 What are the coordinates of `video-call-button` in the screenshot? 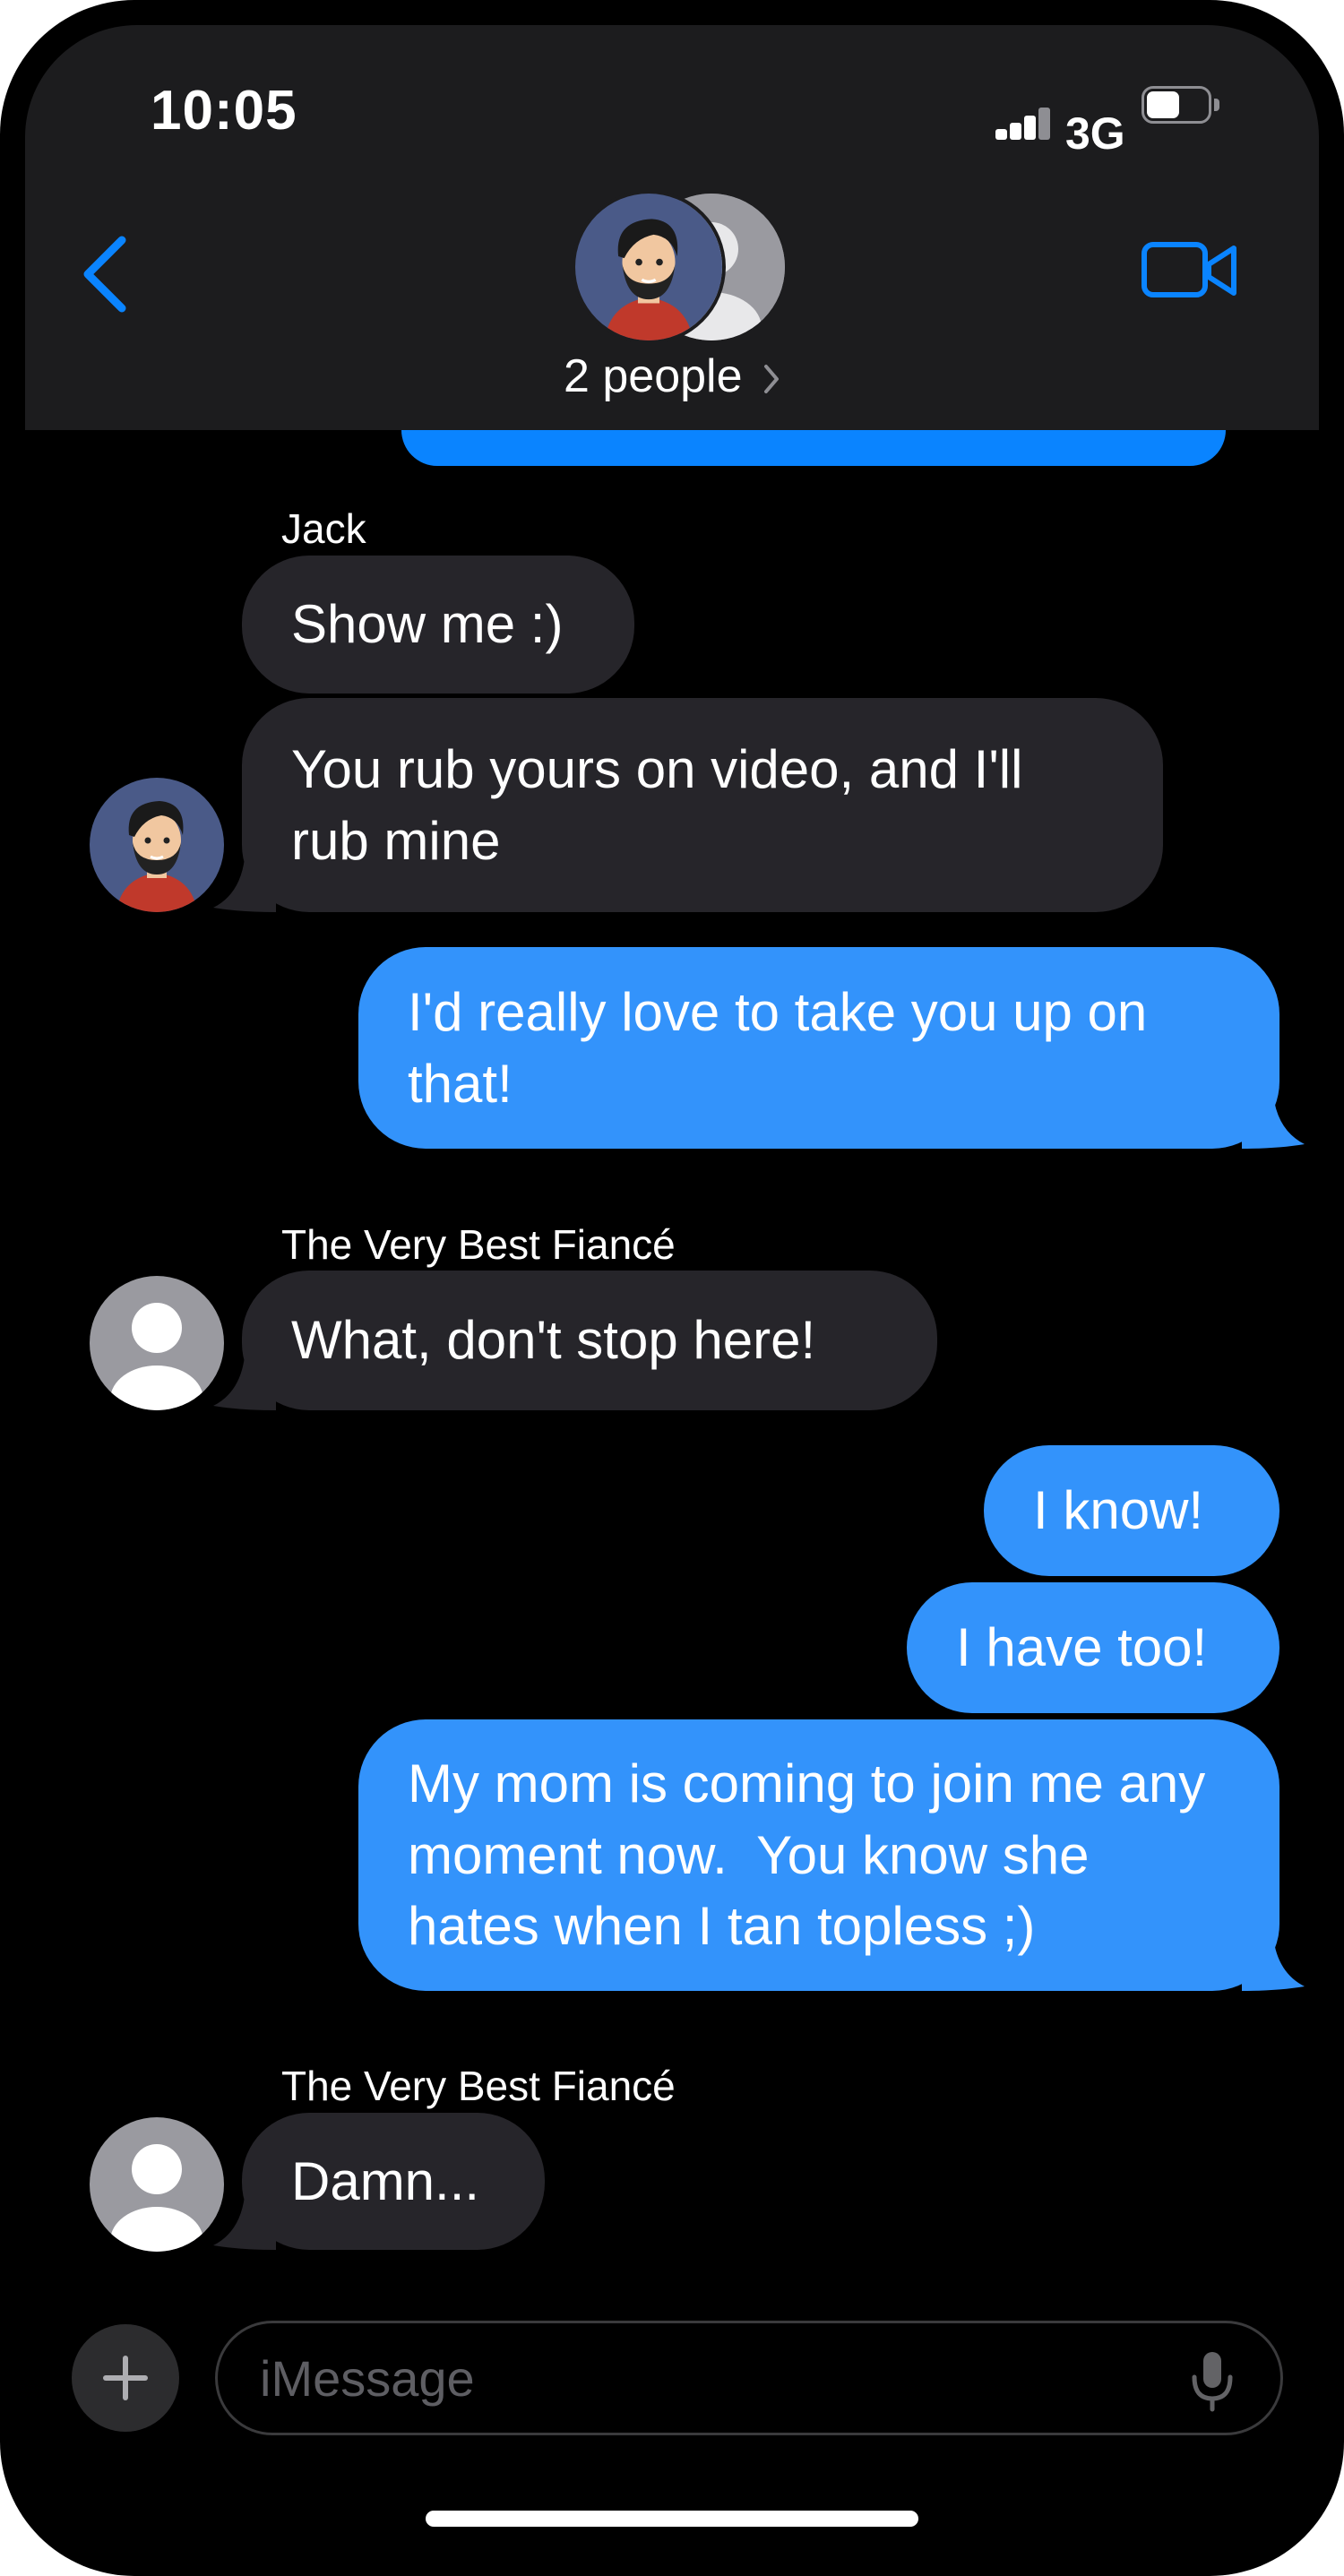 It's located at (1190, 272).